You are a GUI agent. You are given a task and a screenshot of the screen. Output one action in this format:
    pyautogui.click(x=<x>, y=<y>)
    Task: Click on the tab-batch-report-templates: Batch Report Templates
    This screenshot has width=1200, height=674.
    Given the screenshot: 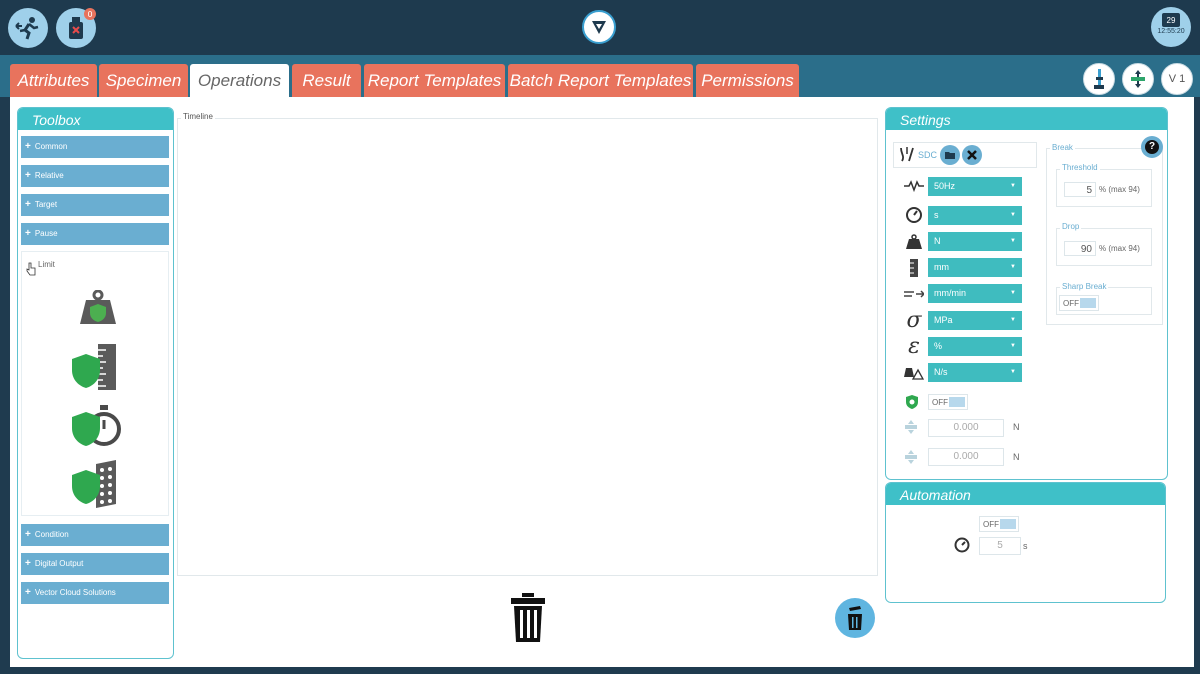 What is the action you would take?
    pyautogui.click(x=600, y=80)
    